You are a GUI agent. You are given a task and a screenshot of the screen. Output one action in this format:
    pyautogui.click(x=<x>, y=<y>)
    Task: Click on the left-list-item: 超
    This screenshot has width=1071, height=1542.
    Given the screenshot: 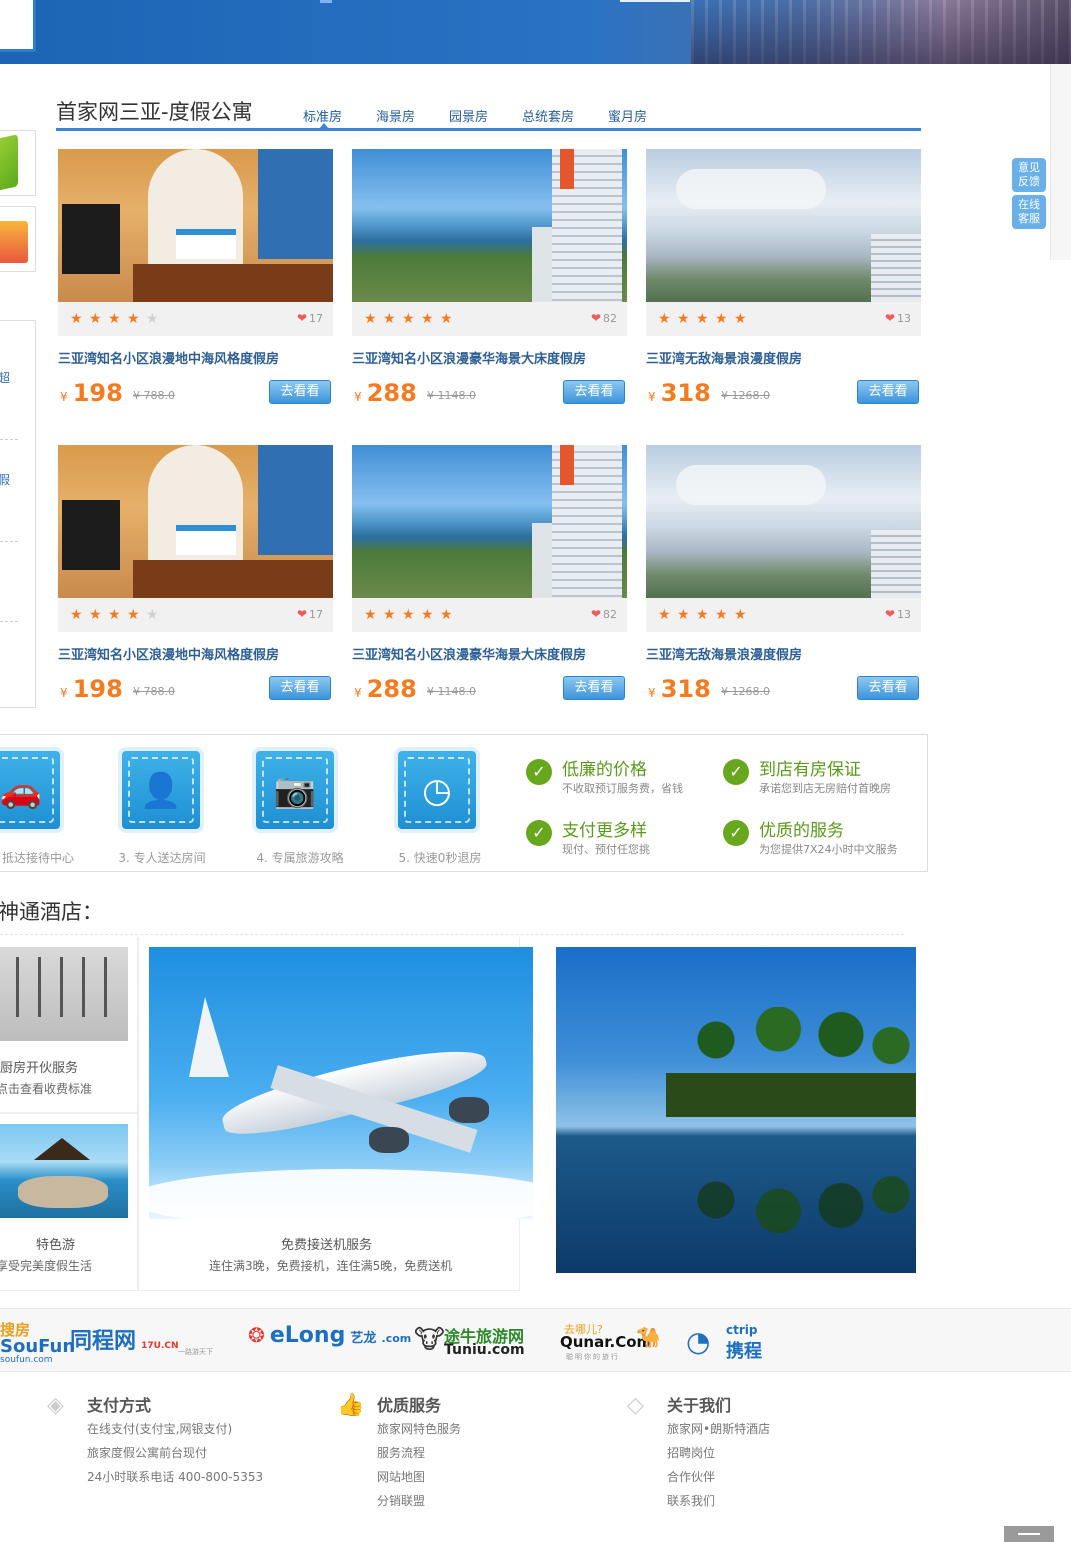 What is the action you would take?
    pyautogui.click(x=5, y=377)
    